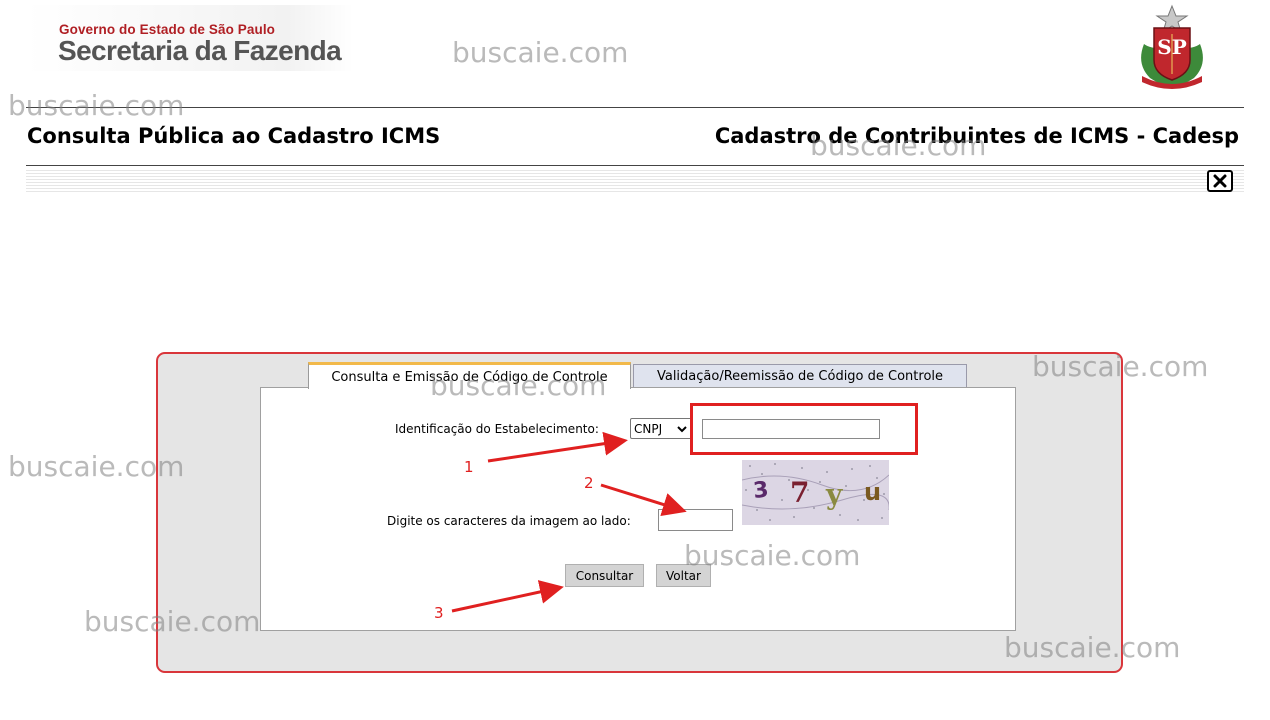  What do you see at coordinates (635, 107) in the screenshot?
I see `header-rule-top` at bounding box center [635, 107].